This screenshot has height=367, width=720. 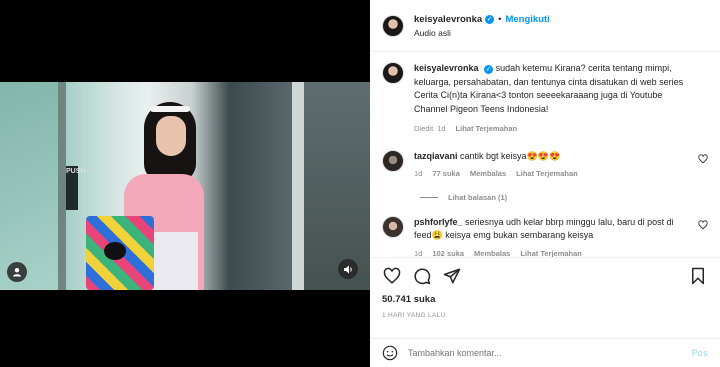 I want to click on share-button, so click(x=452, y=276).